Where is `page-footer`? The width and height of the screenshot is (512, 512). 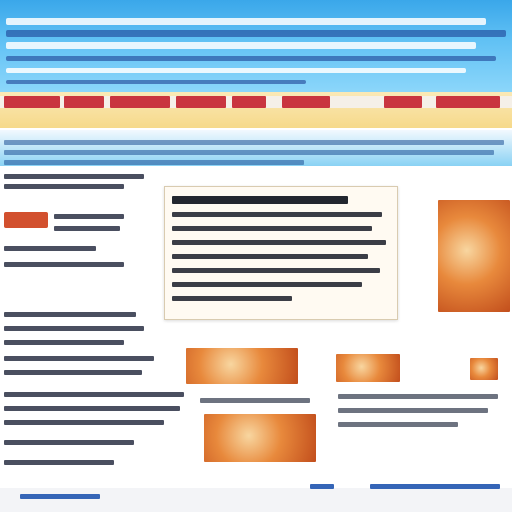
page-footer is located at coordinates (256, 500).